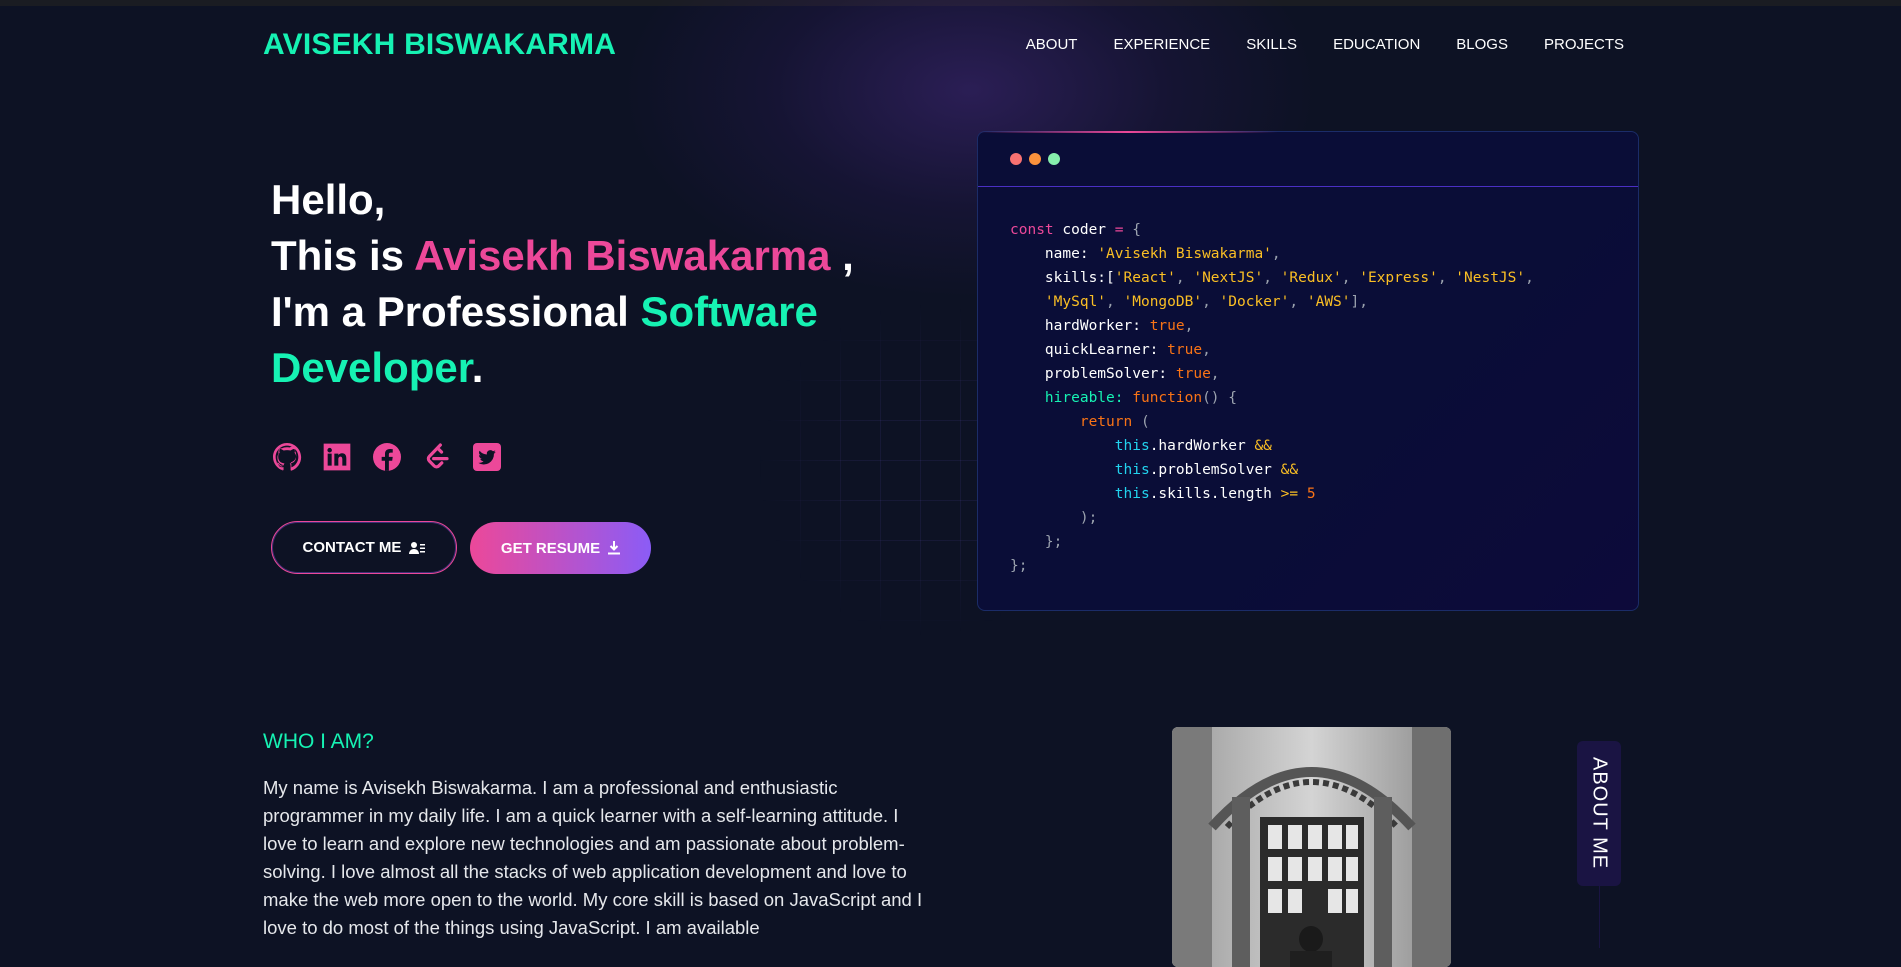  Describe the element at coordinates (1016, 159) in the screenshot. I see `window-dot-red` at that location.